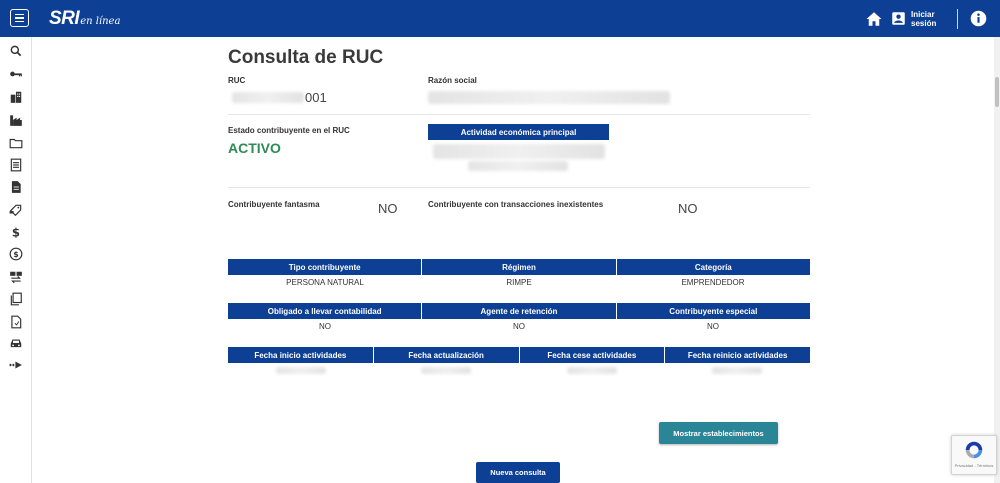 This screenshot has width=1000, height=483. I want to click on page-scrollbar, so click(997, 260).